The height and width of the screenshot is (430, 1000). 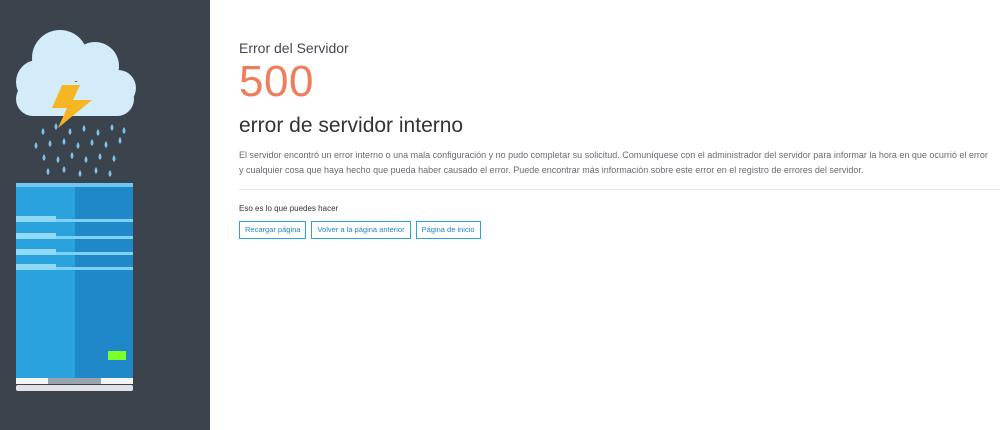 What do you see at coordinates (74, 287) in the screenshot?
I see `server-icon` at bounding box center [74, 287].